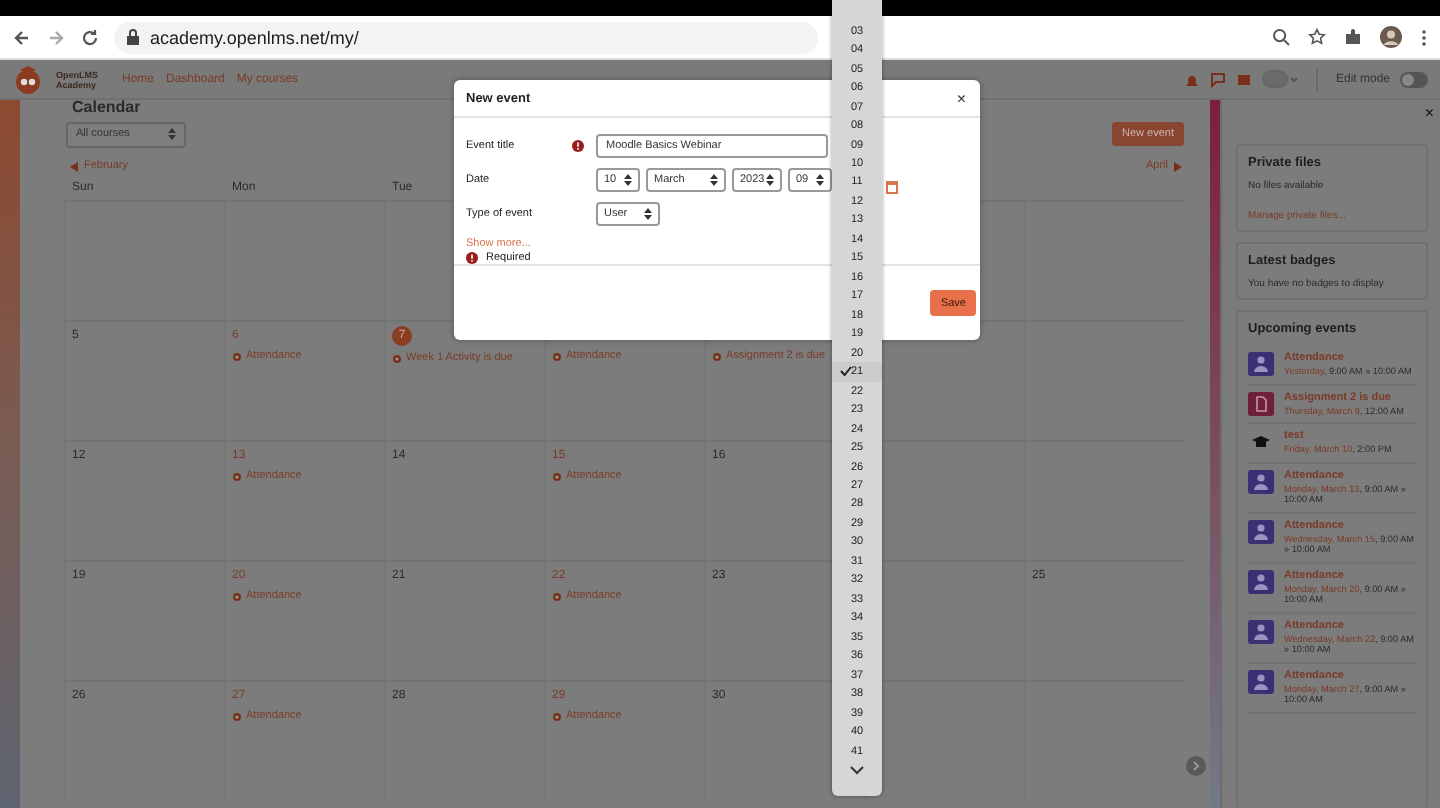  Describe the element at coordinates (1281, 37) in the screenshot. I see `zoom-icon` at that location.